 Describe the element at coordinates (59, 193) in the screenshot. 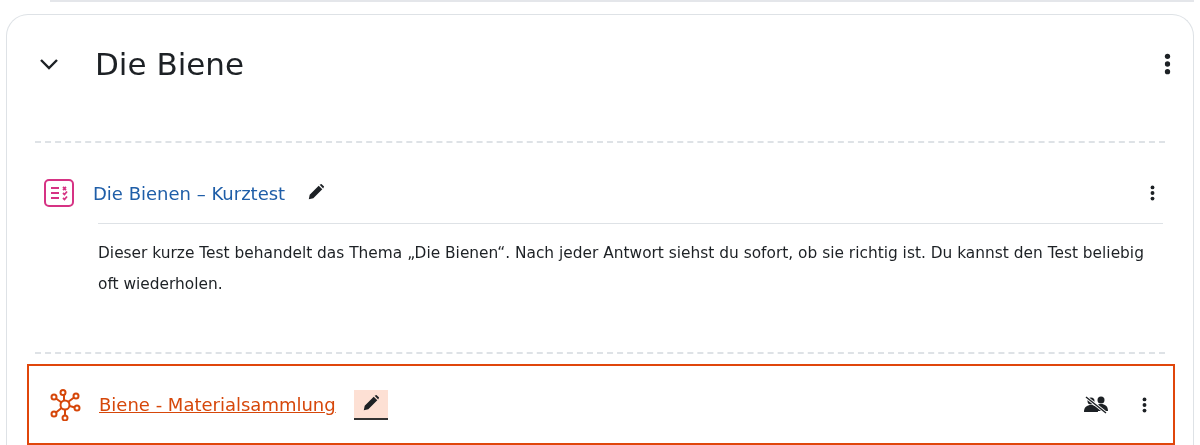

I see `checklist-icon` at that location.